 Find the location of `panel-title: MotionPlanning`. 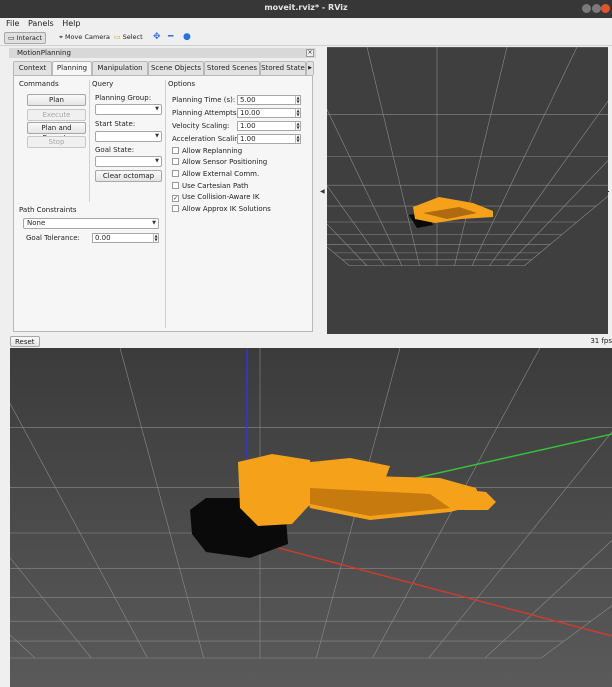

panel-title: MotionPlanning is located at coordinates (44, 53).